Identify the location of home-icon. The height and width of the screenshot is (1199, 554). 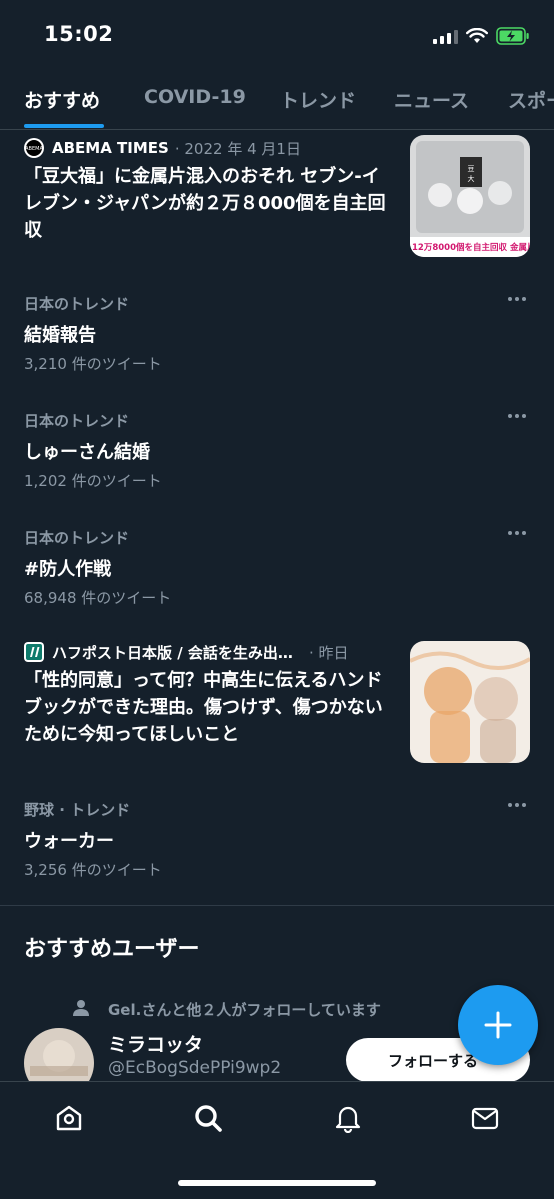
(69, 1118).